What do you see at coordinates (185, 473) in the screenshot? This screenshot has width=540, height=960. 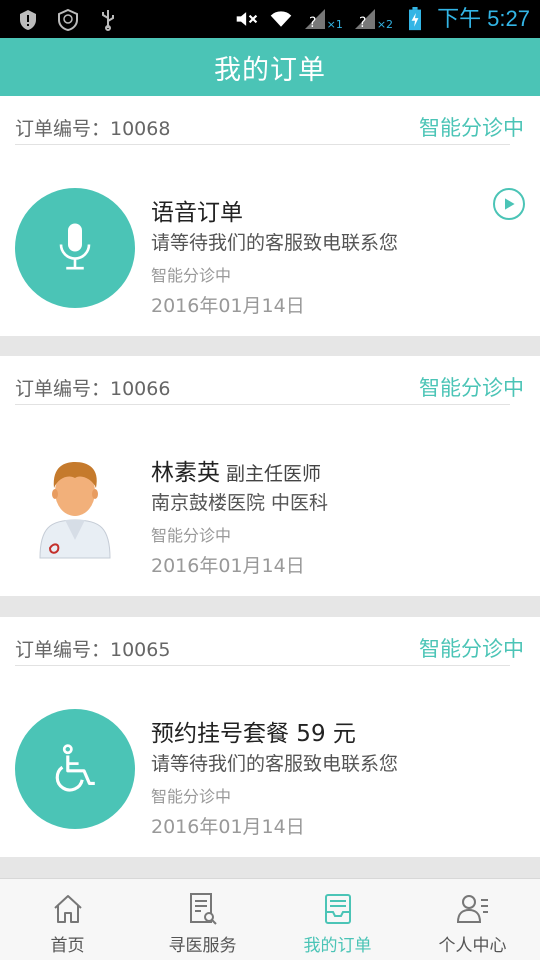 I see `doctor-name: 林素英` at bounding box center [185, 473].